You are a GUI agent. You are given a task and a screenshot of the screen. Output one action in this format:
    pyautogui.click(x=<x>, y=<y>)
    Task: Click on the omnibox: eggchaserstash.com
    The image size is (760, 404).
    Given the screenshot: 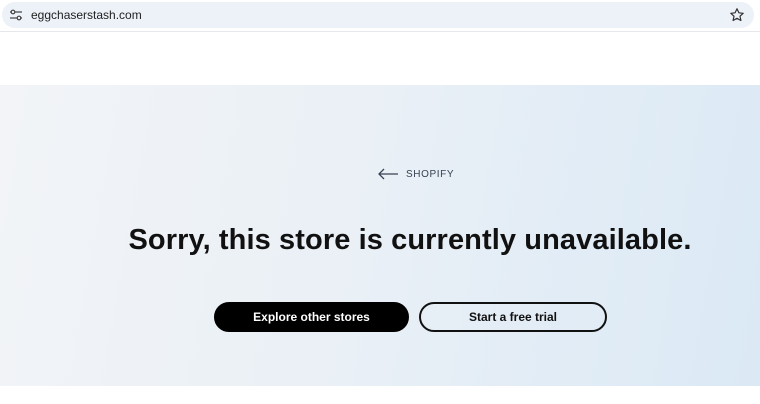 What is the action you would take?
    pyautogui.click(x=378, y=15)
    